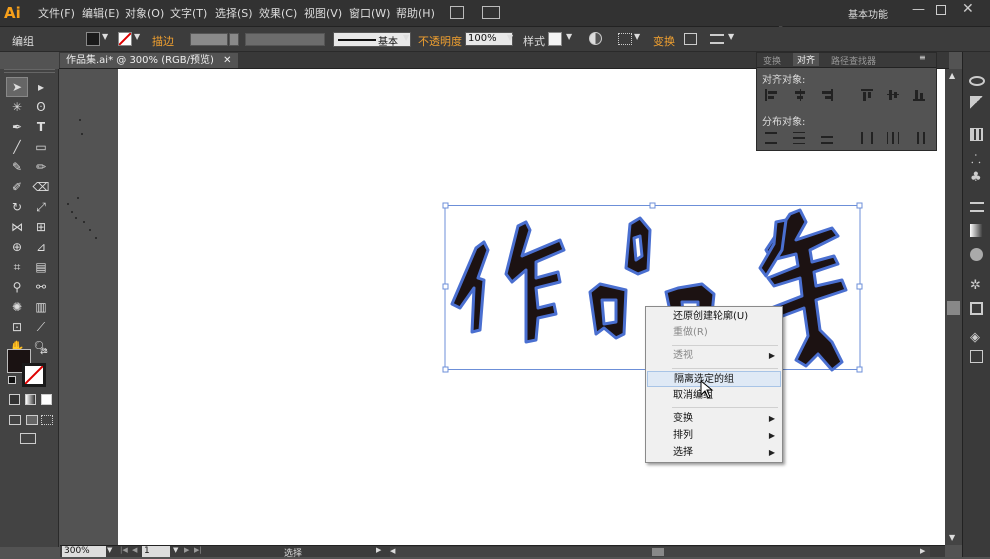 The height and width of the screenshot is (559, 990). Describe the element at coordinates (555, 39) in the screenshot. I see `graphic-style-swatch` at that location.